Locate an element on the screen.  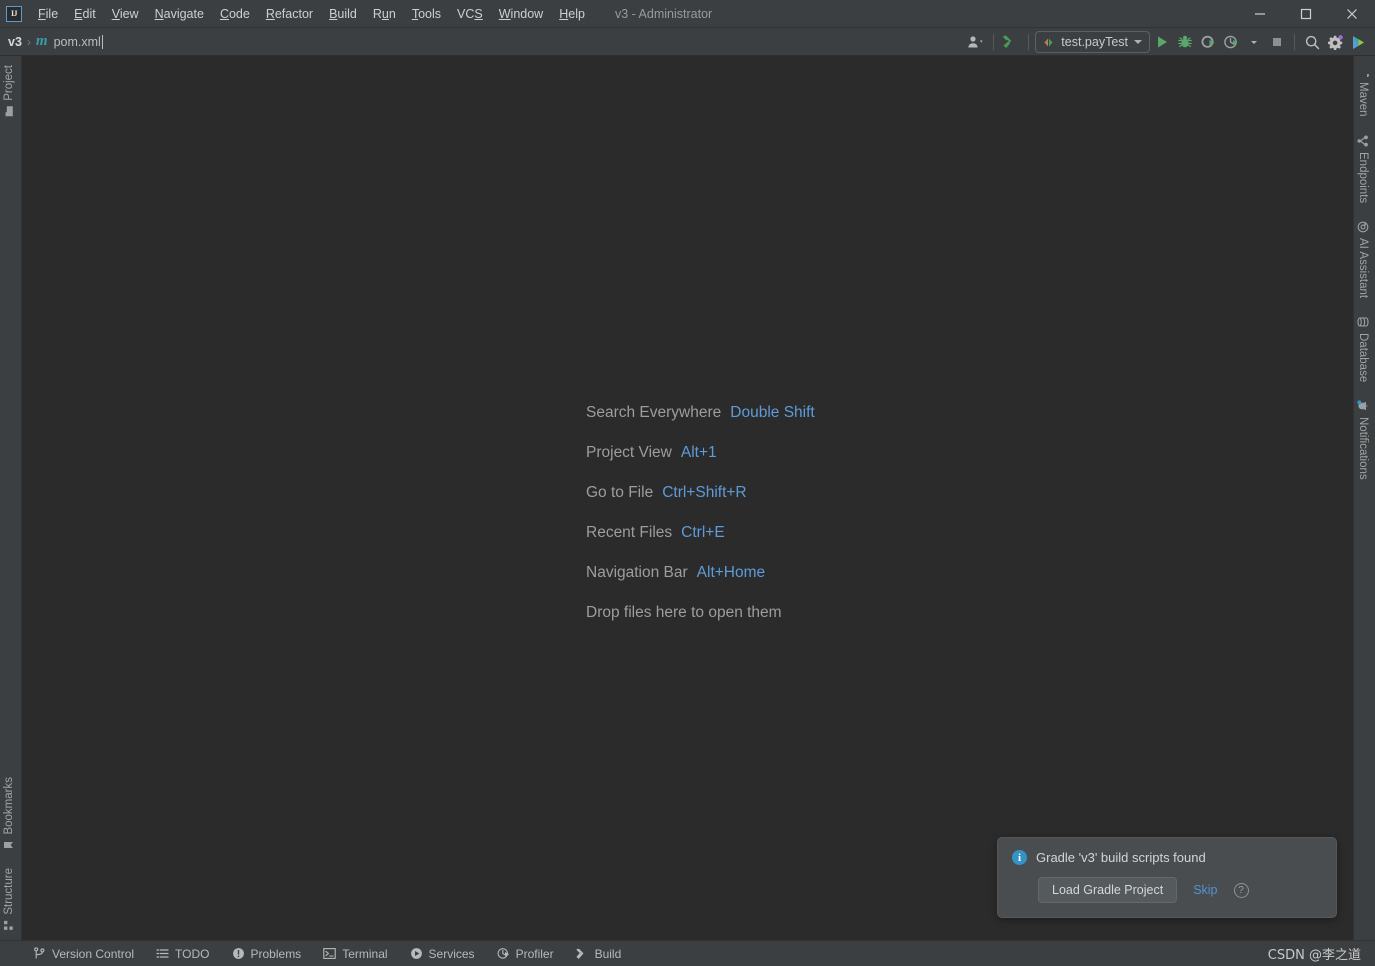
left-tool-strip: Project Bookmarks Structure is located at coordinates (11, 498).